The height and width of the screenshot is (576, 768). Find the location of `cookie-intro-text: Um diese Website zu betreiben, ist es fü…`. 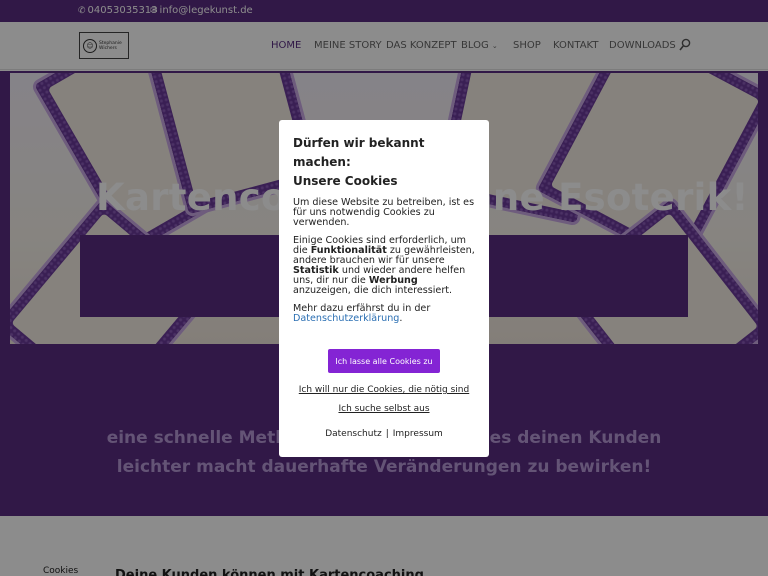

cookie-intro-text: Um diese Website zu betreiben, ist es fü… is located at coordinates (384, 212).